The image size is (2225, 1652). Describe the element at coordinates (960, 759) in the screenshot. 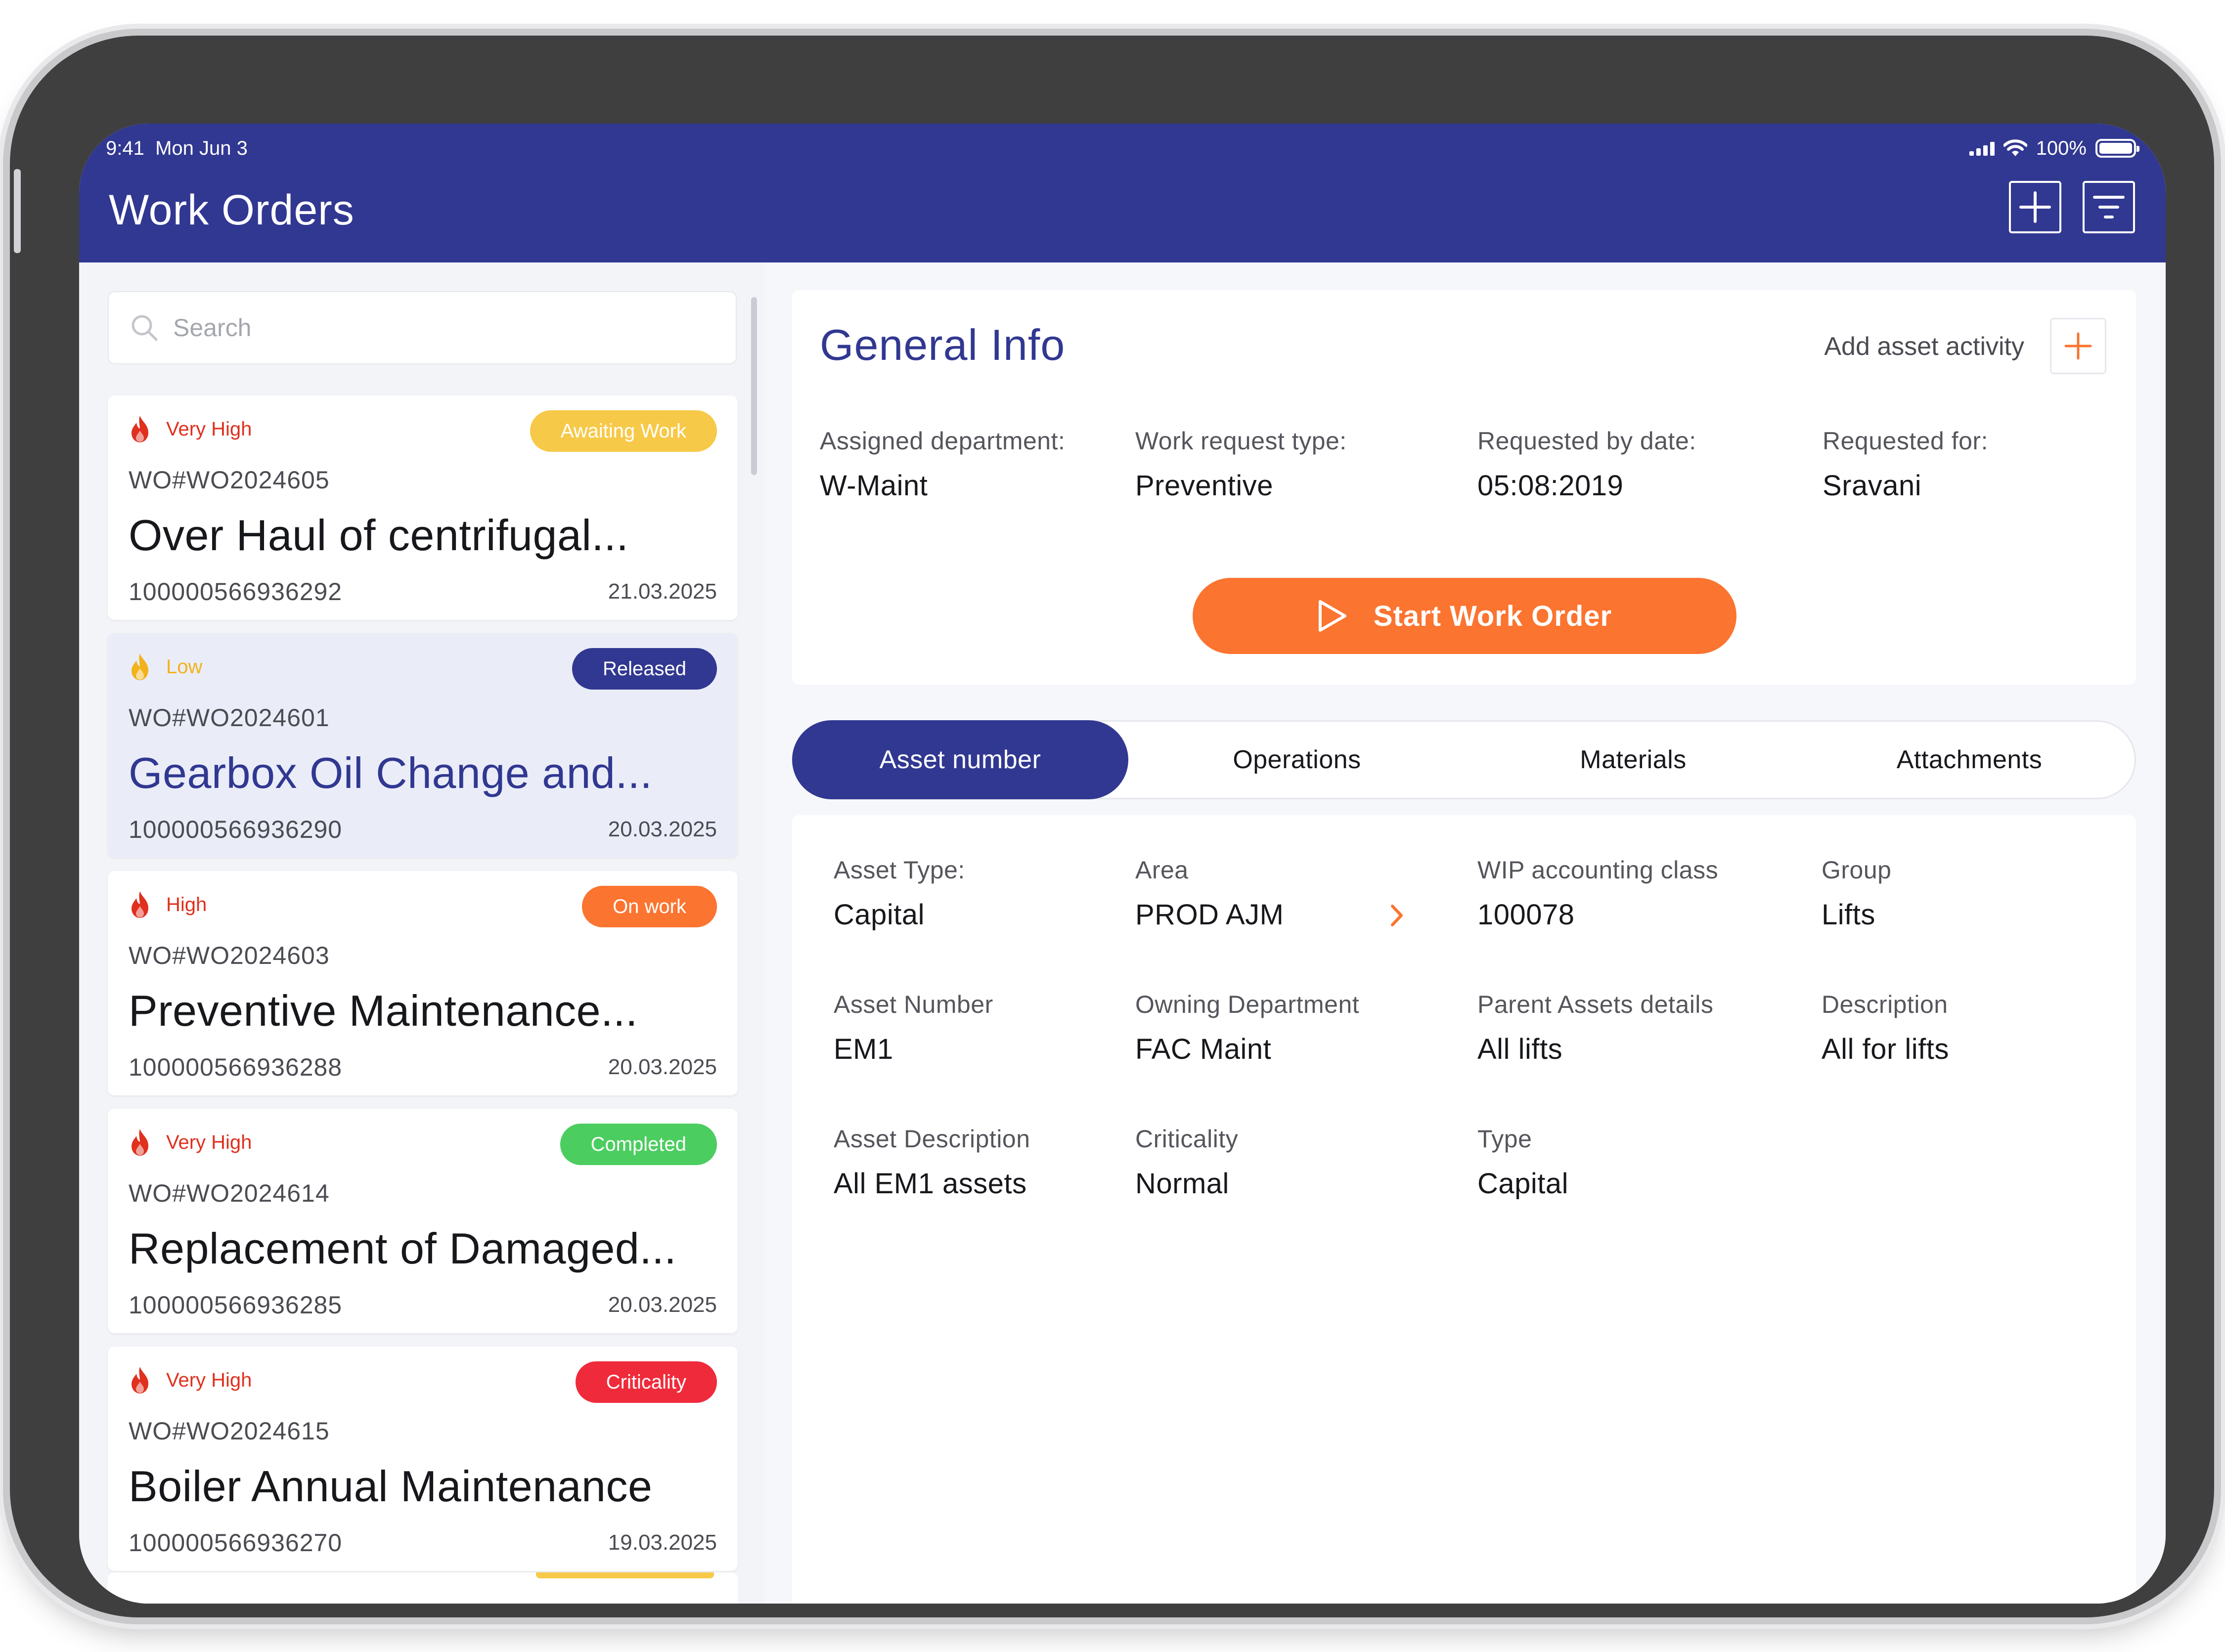

I see `tab-asset-number: Asset number` at that location.